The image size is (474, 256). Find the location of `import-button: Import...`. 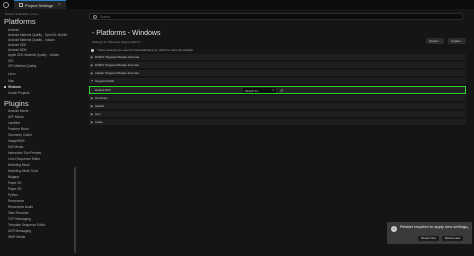

import-button: Import... is located at coordinates (457, 41).